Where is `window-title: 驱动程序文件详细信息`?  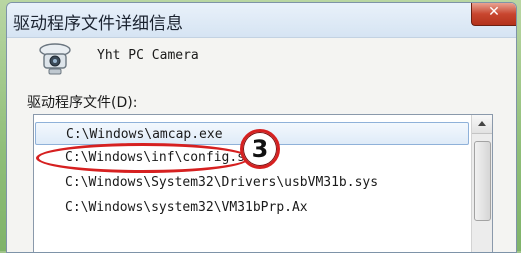
window-title: 驱动程序文件详细信息 is located at coordinates (98, 24).